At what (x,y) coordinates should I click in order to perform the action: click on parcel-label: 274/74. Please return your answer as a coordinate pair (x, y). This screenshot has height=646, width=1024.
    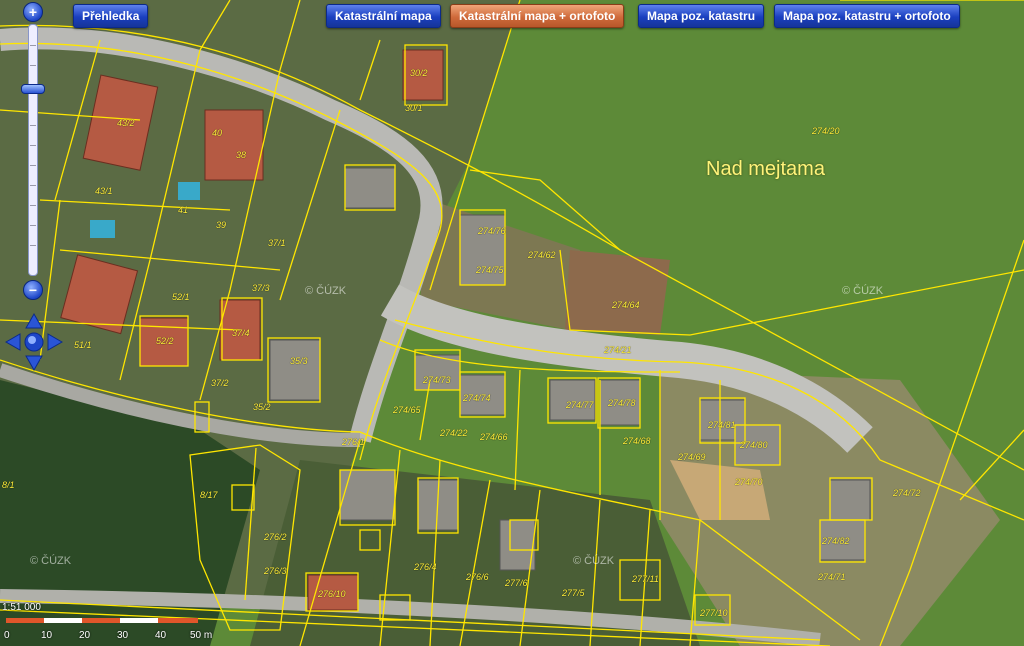
    Looking at the image, I should click on (477, 398).